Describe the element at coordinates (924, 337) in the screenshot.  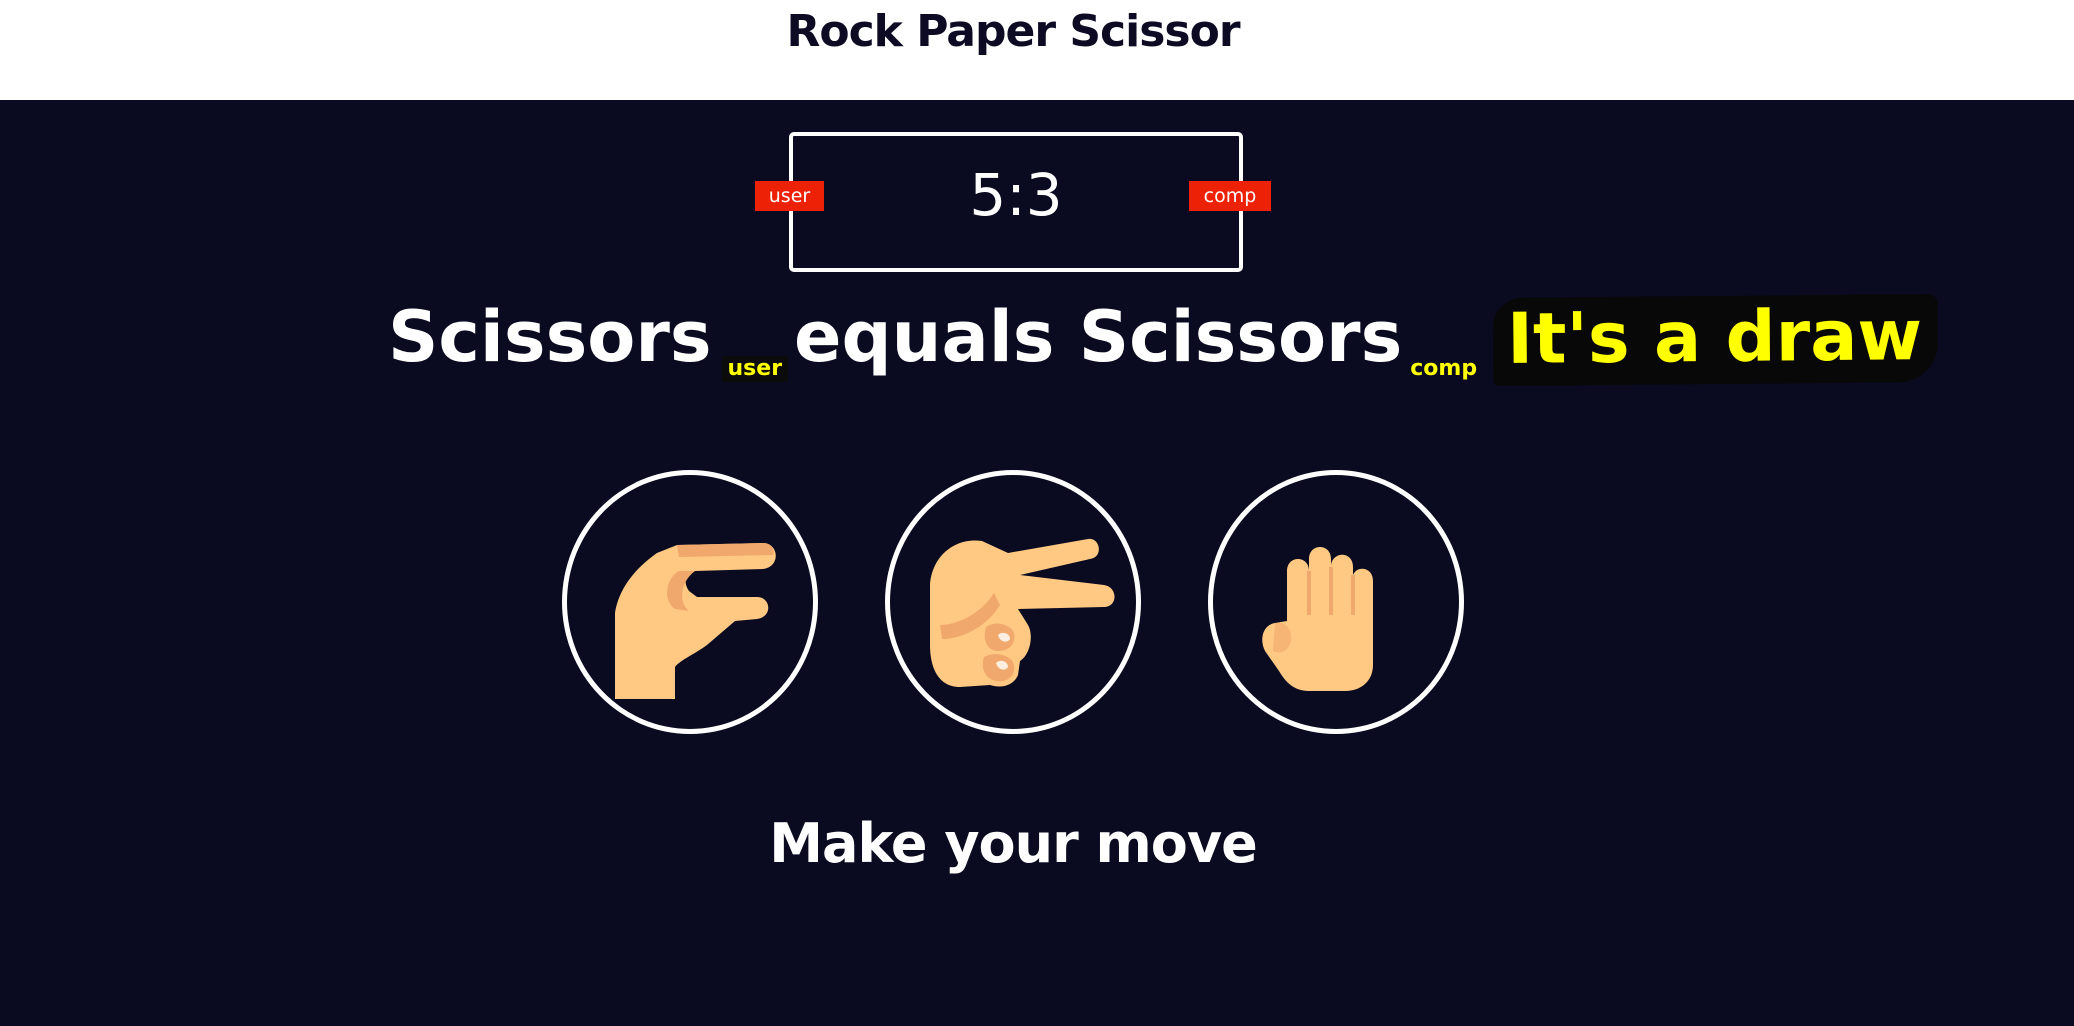
I see `relation-text: equals` at that location.